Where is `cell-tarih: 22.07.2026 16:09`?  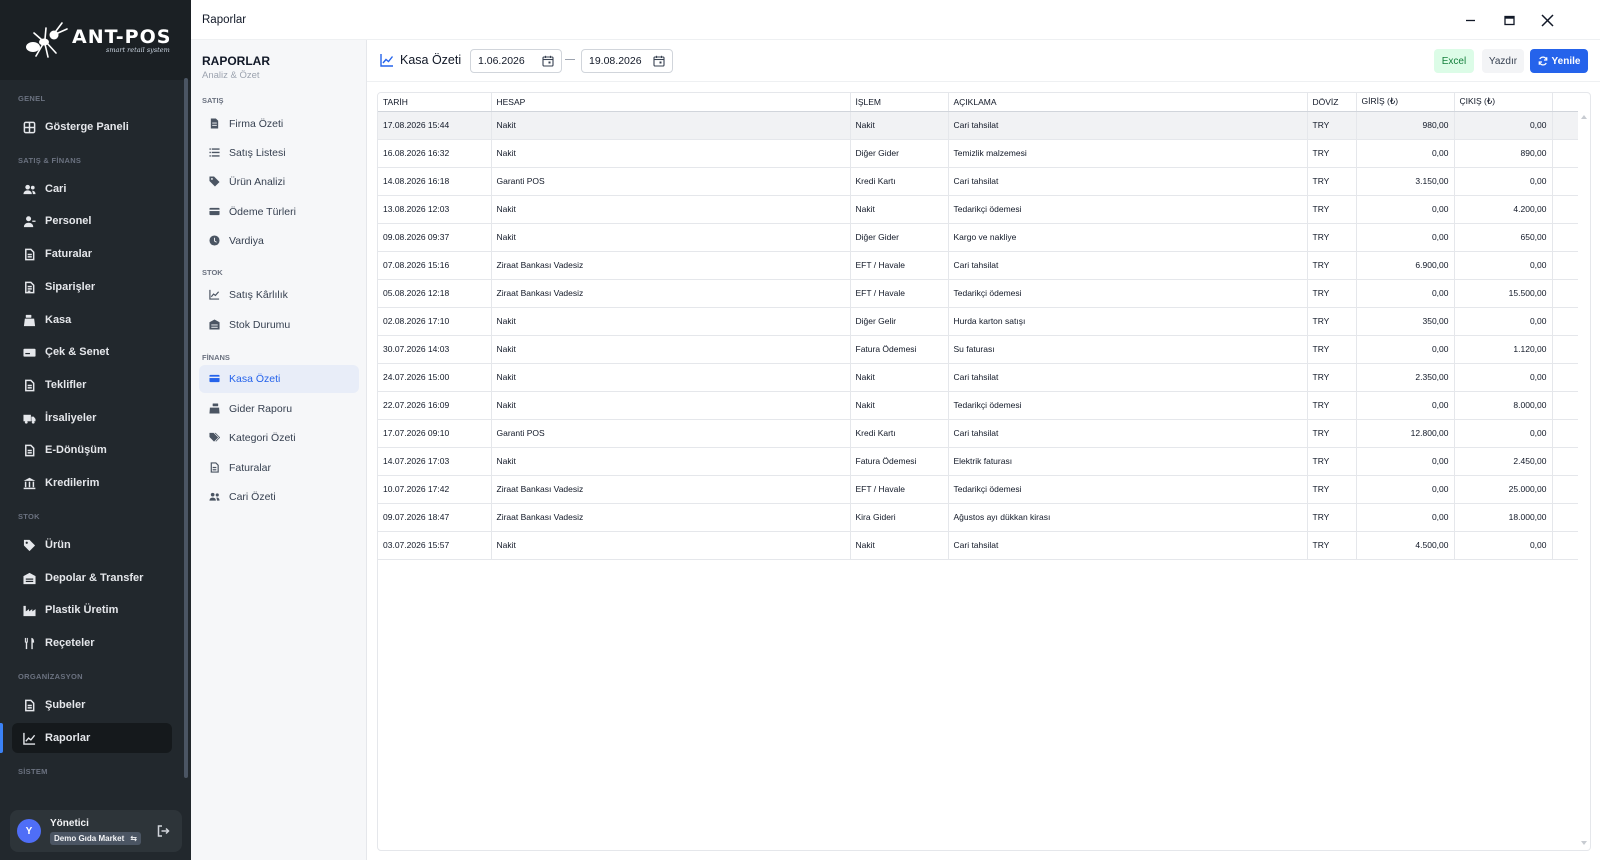
cell-tarih: 22.07.2026 16:09 is located at coordinates (435, 405).